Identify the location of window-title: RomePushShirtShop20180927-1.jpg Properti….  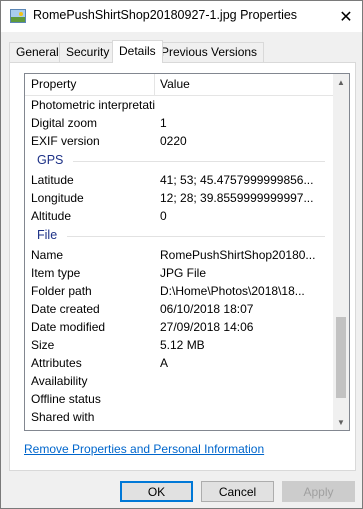
(165, 15).